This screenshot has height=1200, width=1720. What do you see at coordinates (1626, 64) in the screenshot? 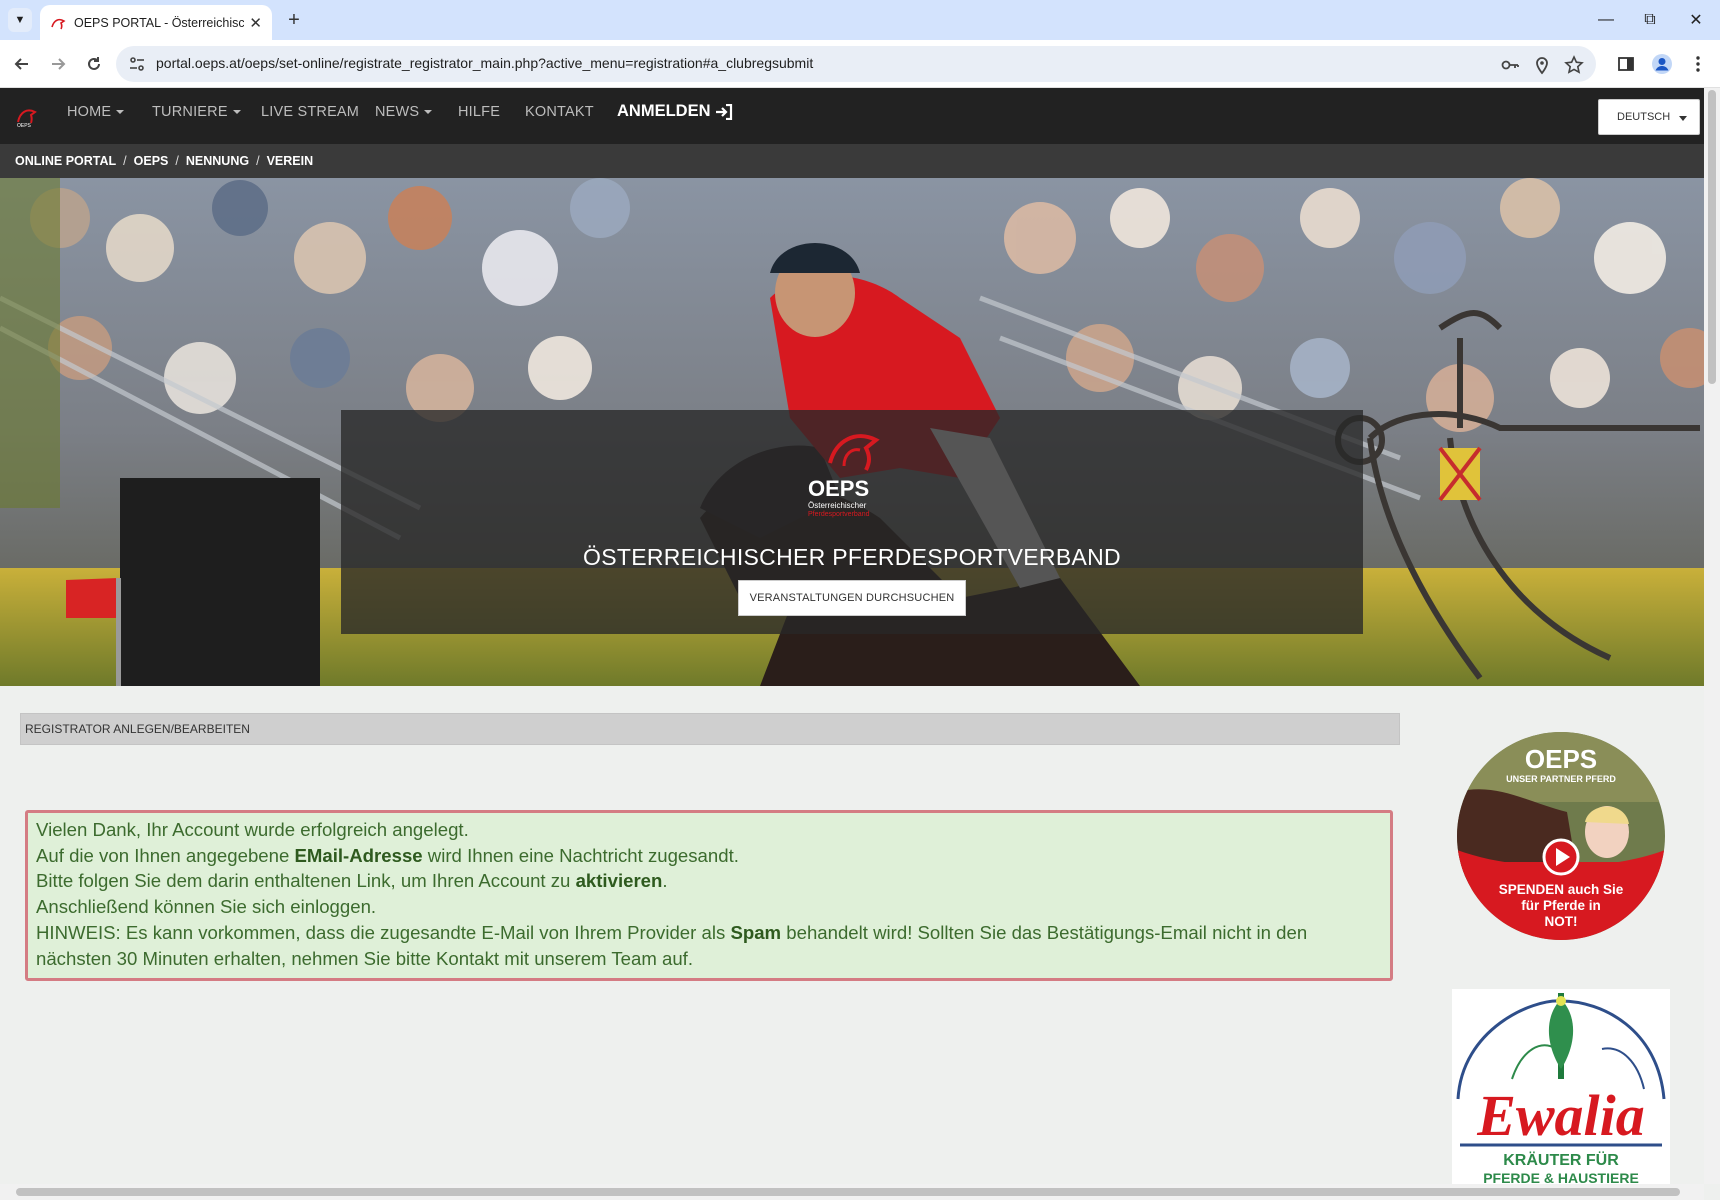
I see `side-panel-icon` at bounding box center [1626, 64].